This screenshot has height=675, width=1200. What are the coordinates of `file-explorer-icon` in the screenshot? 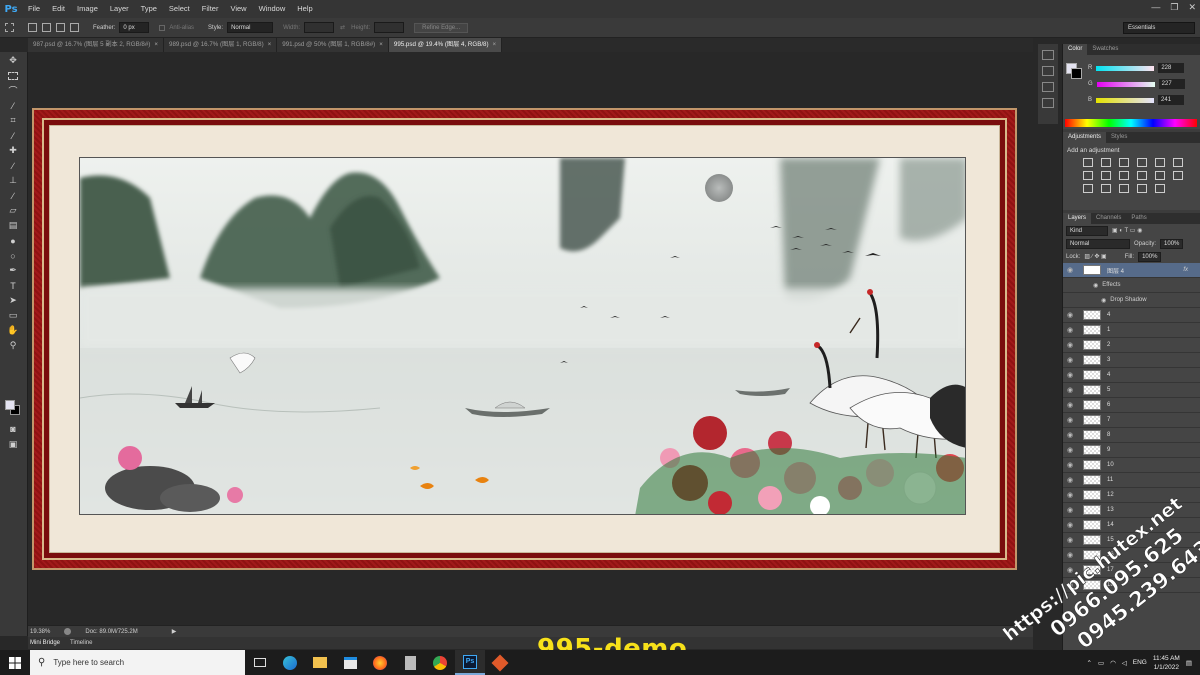 It's located at (320, 662).